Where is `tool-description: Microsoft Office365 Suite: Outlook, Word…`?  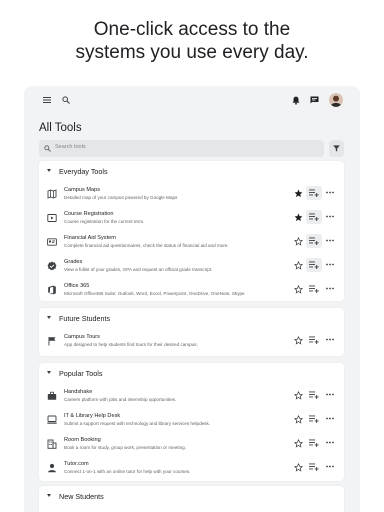 tool-description: Microsoft Office365 Suite: Outlook, Word… is located at coordinates (154, 293).